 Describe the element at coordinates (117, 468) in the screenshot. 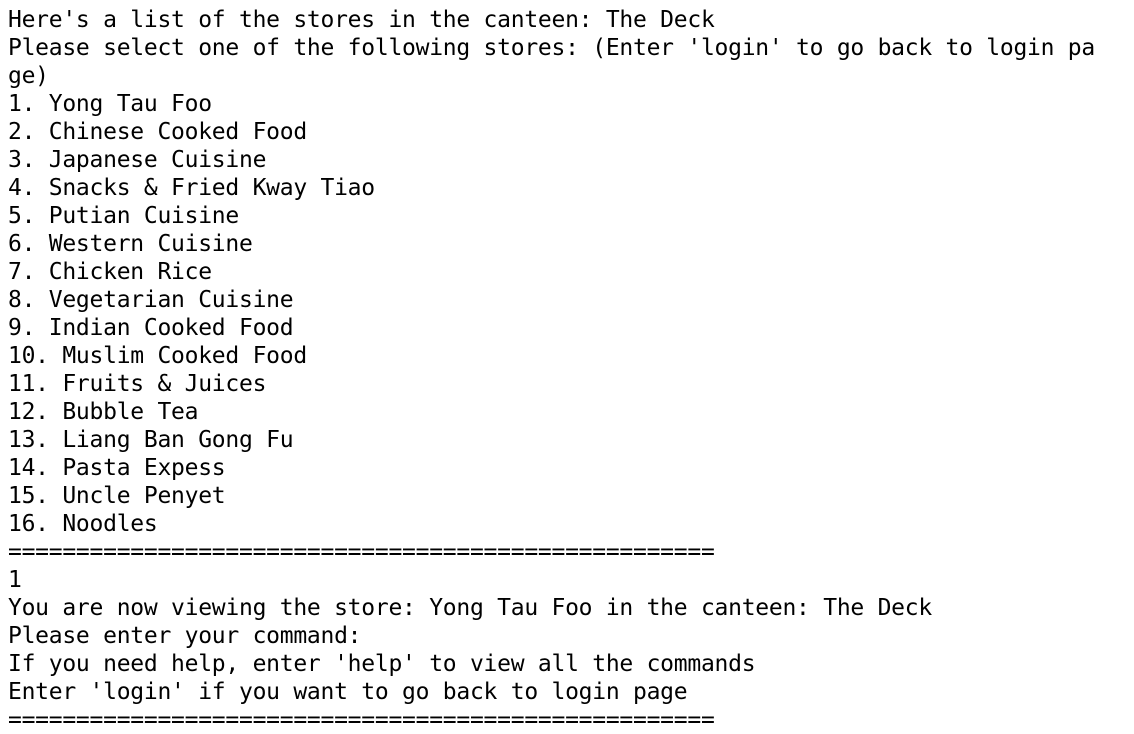

I see `store-list-item: 14. Pasta Expess` at that location.